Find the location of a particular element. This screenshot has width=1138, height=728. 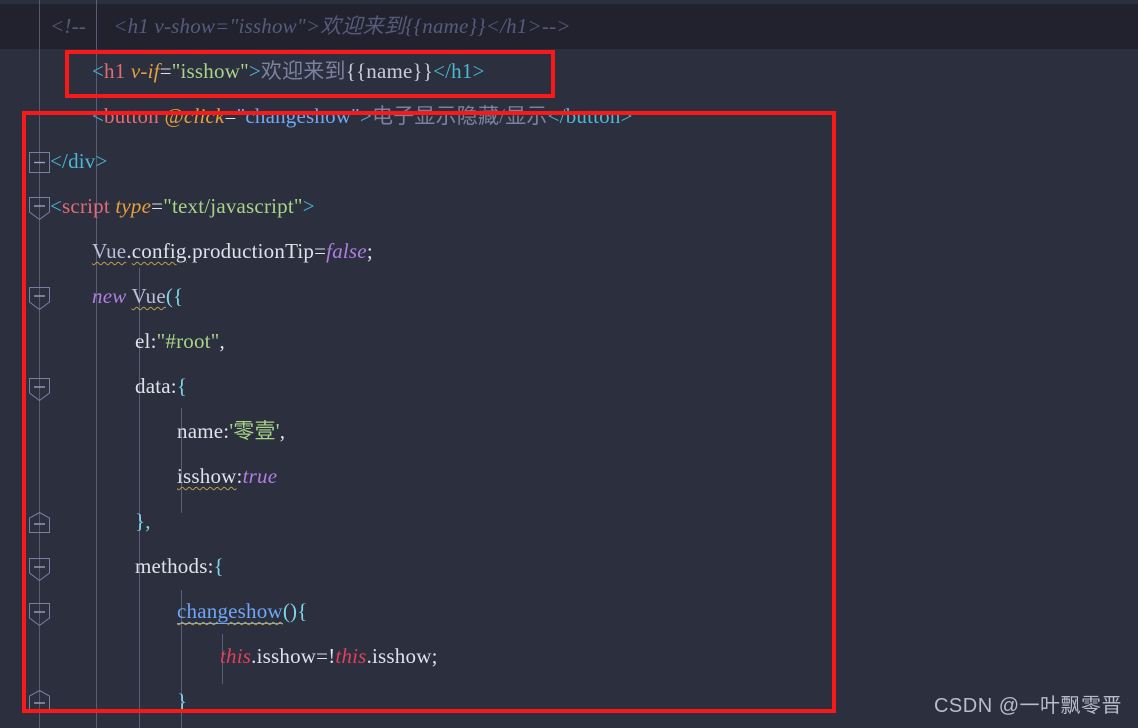

code-line-new-vue: new Vue({ is located at coordinates (137, 296).